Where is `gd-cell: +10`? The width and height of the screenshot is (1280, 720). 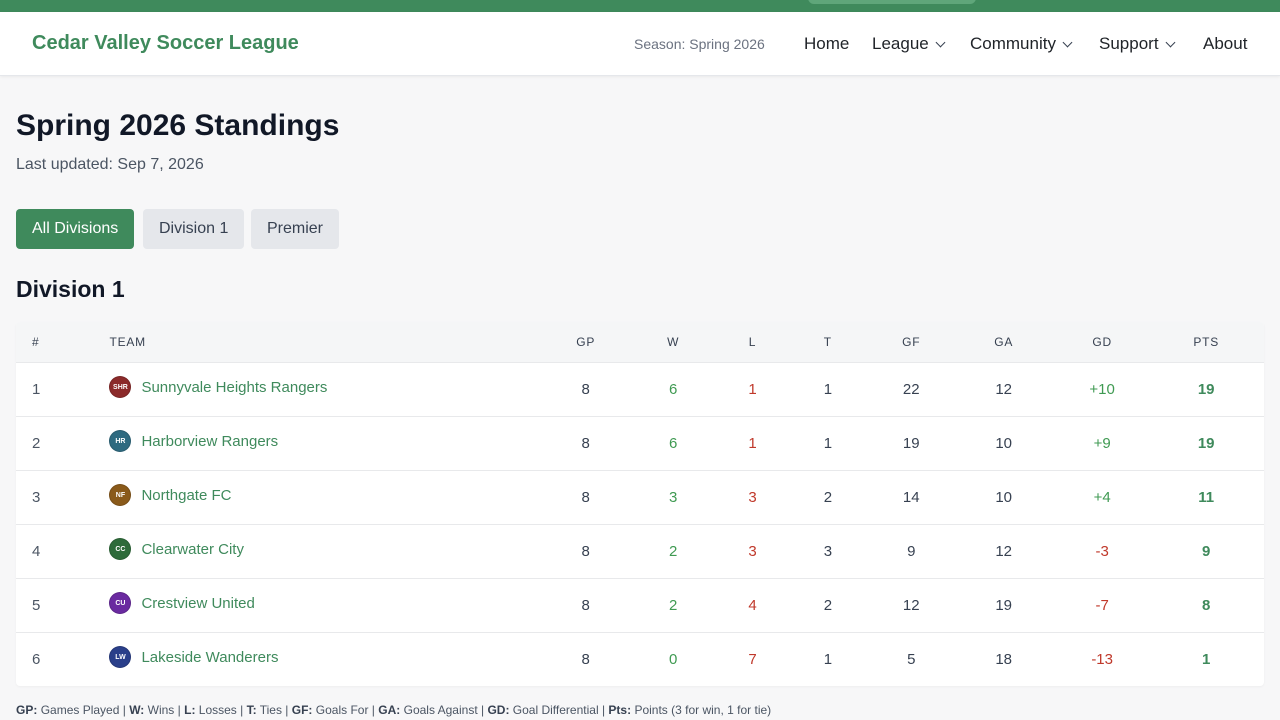
gd-cell: +10 is located at coordinates (1102, 389).